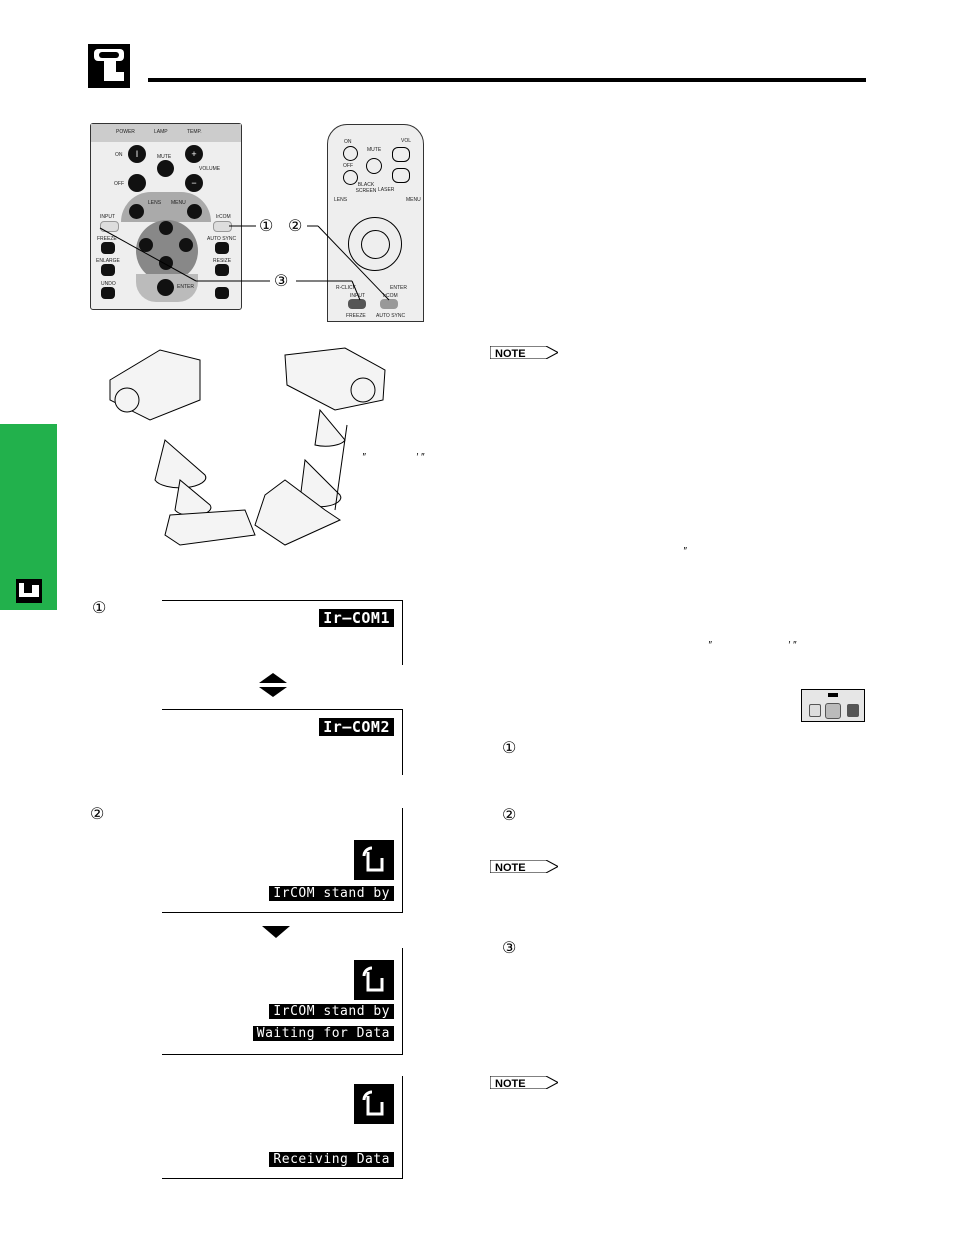 This screenshot has width=954, height=1235. Describe the element at coordinates (210, 169) in the screenshot. I see `volume-label: VOLUME` at that location.